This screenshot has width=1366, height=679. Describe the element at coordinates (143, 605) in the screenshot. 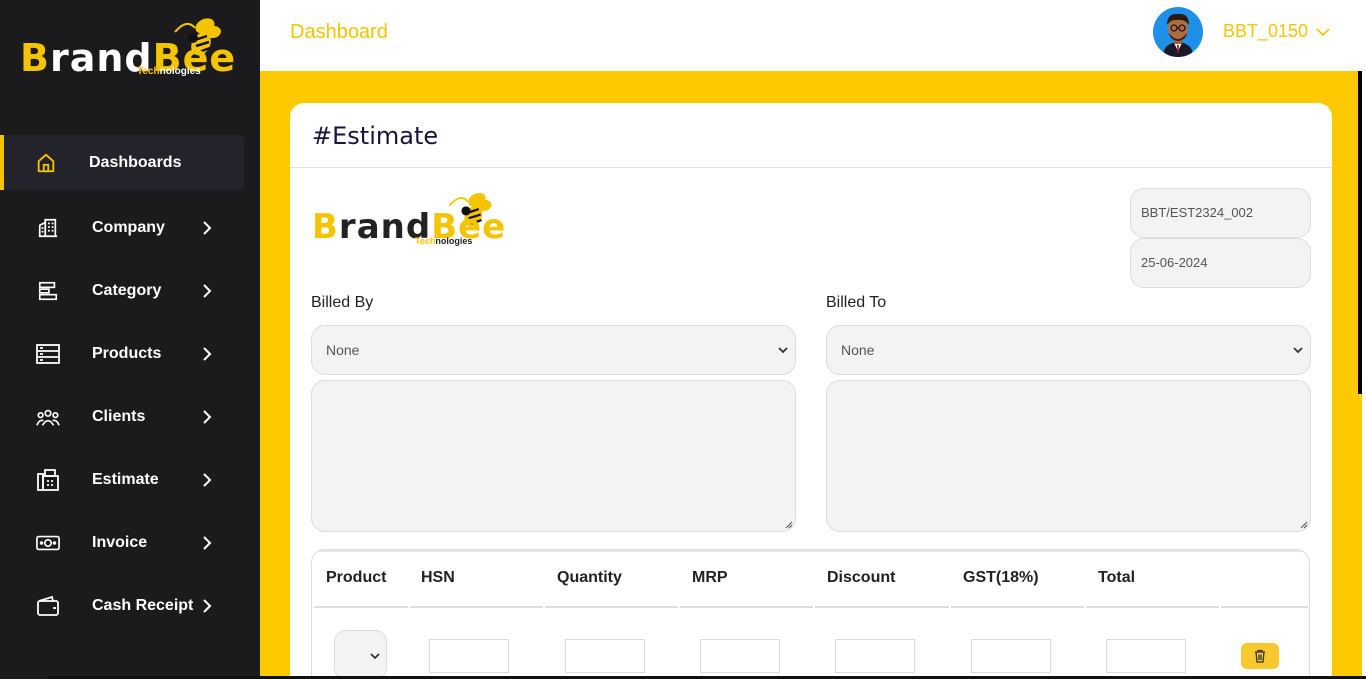

I see `sidebar-item-label: Cash Receipt` at that location.